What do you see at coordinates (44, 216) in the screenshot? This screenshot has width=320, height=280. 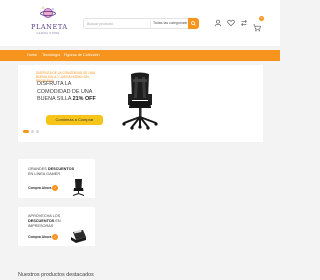 I see `promo-title-pre: Aprovecha los` at bounding box center [44, 216].